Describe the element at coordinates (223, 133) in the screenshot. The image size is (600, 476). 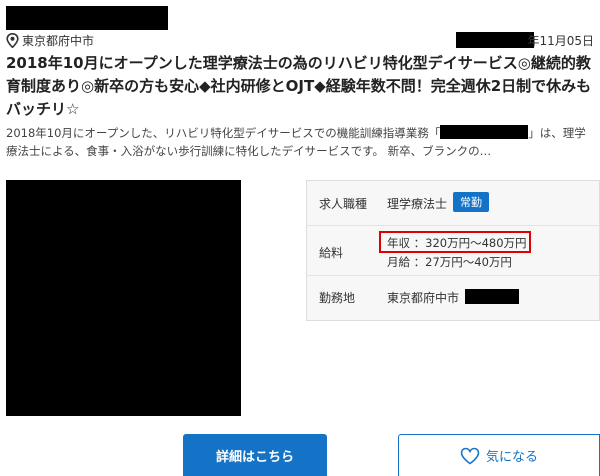
I see `job-description-part1: 2018年10月にオープンした、リハビリ特化型デイサービスでの機能訓練指導業務「` at that location.